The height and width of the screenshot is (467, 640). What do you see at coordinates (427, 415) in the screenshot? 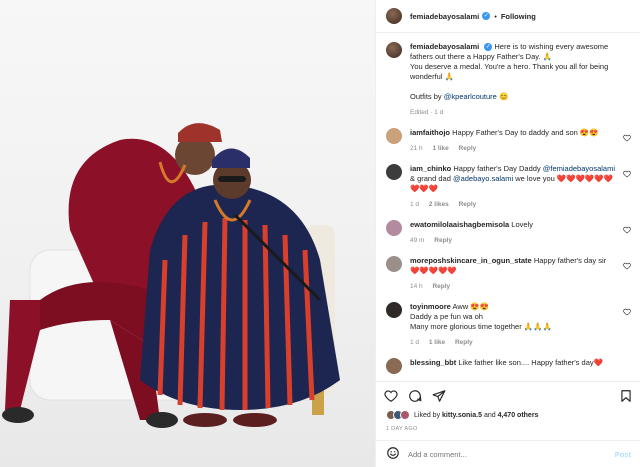
I see `likes-prefix: Liked by` at bounding box center [427, 415].